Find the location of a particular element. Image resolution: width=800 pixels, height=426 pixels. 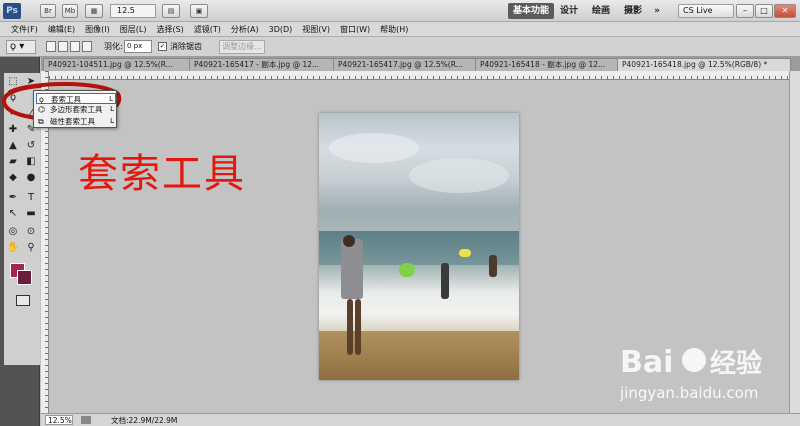

polygonal-lasso-option: ⌬ 多边形套索工具 L is located at coordinates (76, 109).